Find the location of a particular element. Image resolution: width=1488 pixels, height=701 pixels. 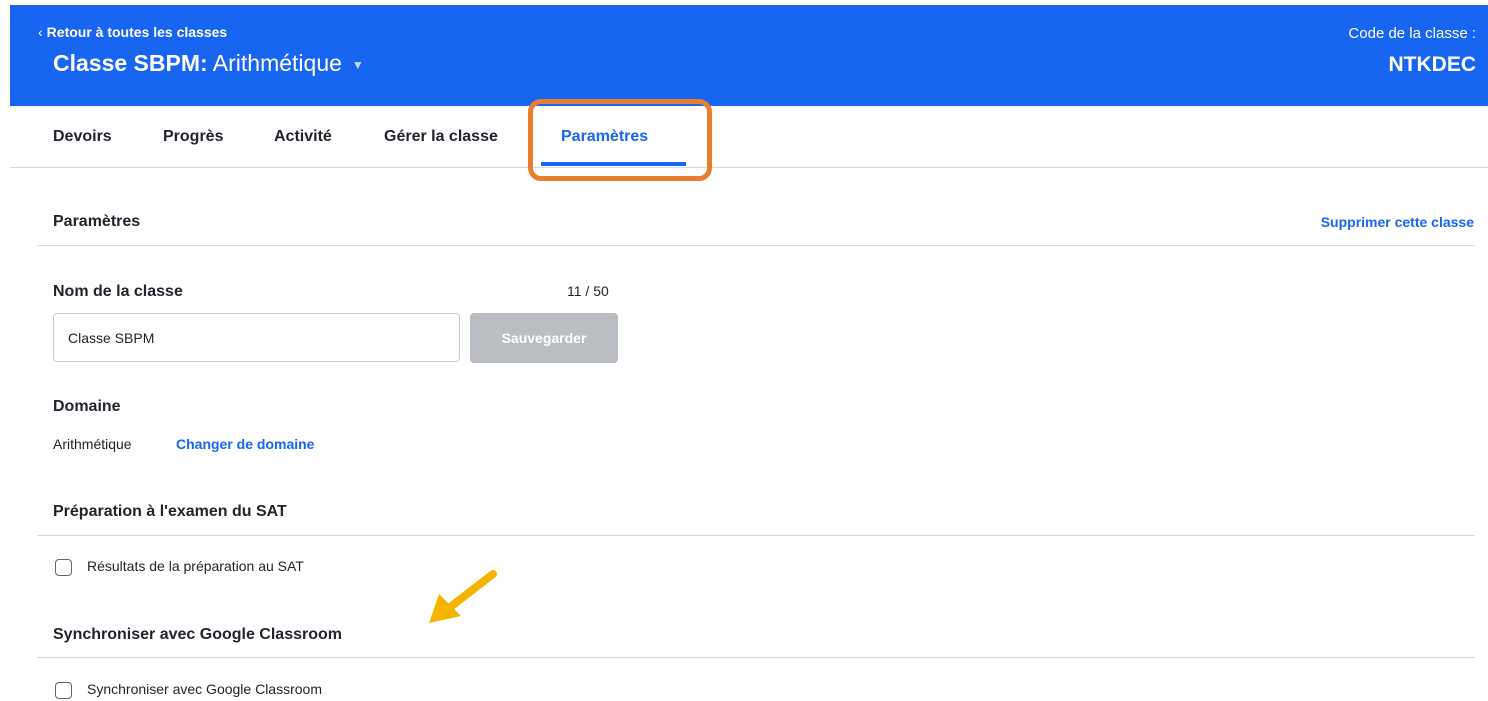

settings-divider is located at coordinates (756, 245).